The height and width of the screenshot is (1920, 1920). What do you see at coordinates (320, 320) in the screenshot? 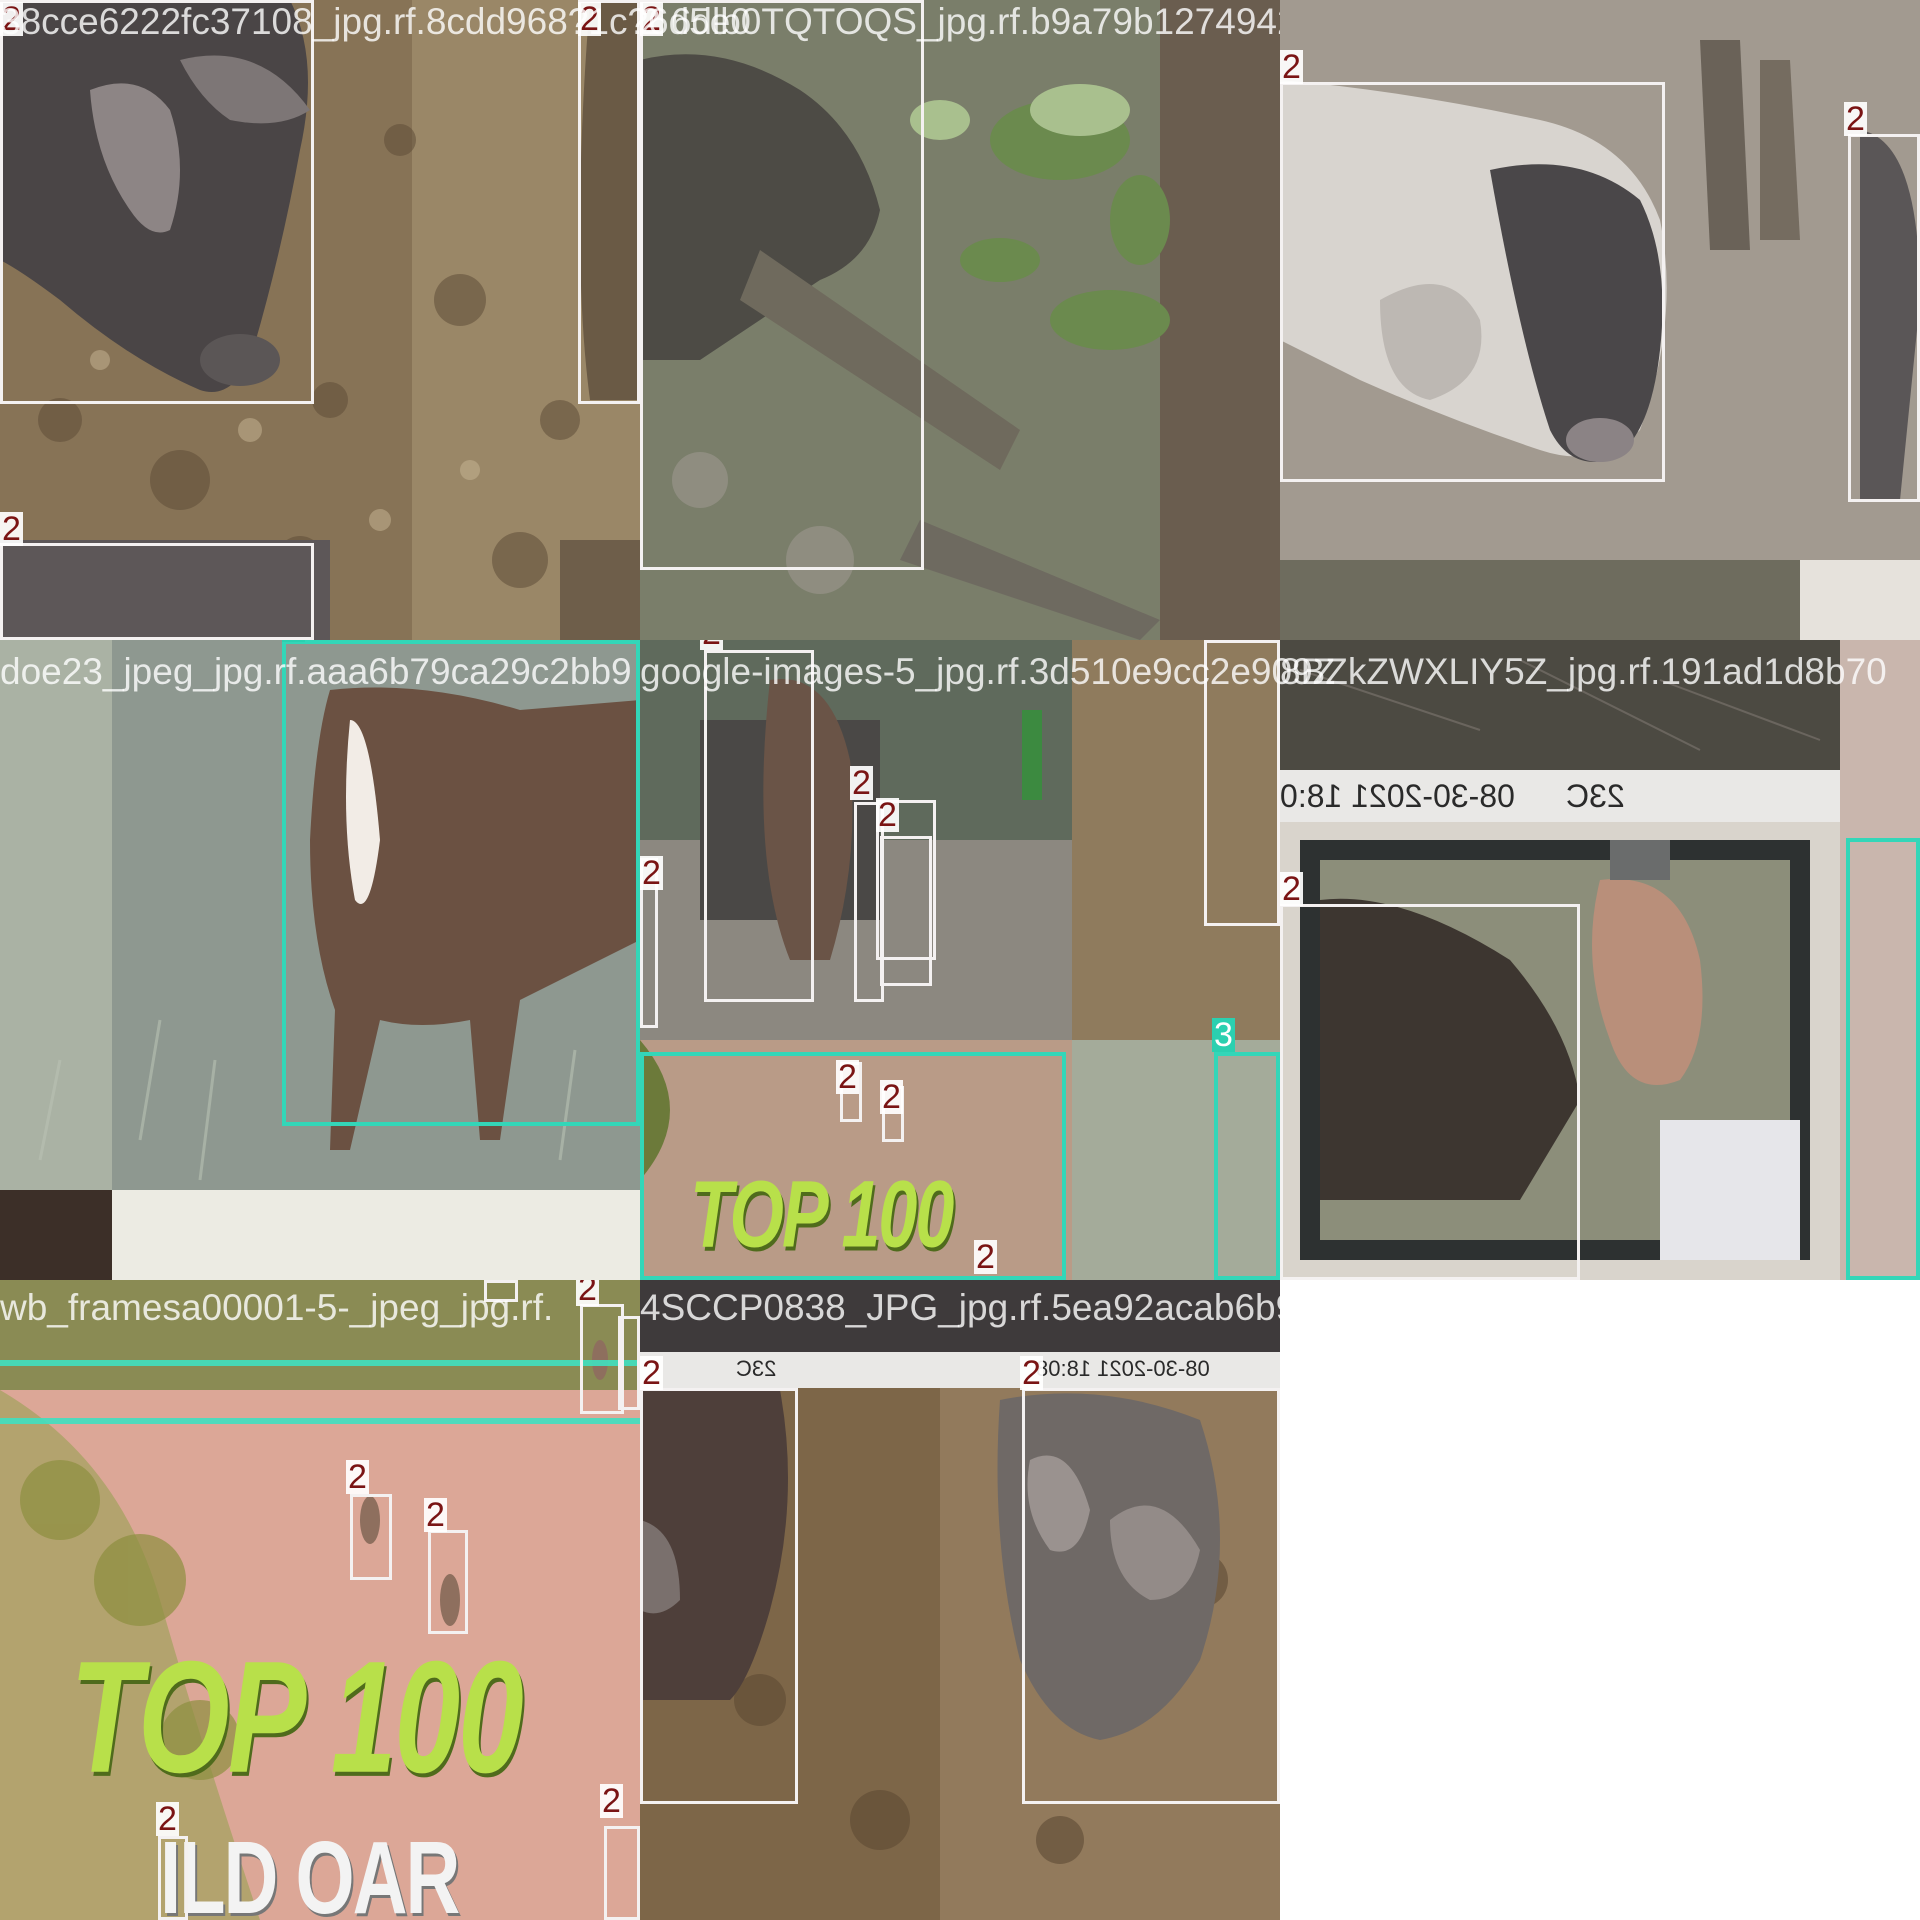
I see `tile-pig-soil: 2 2 2` at bounding box center [320, 320].